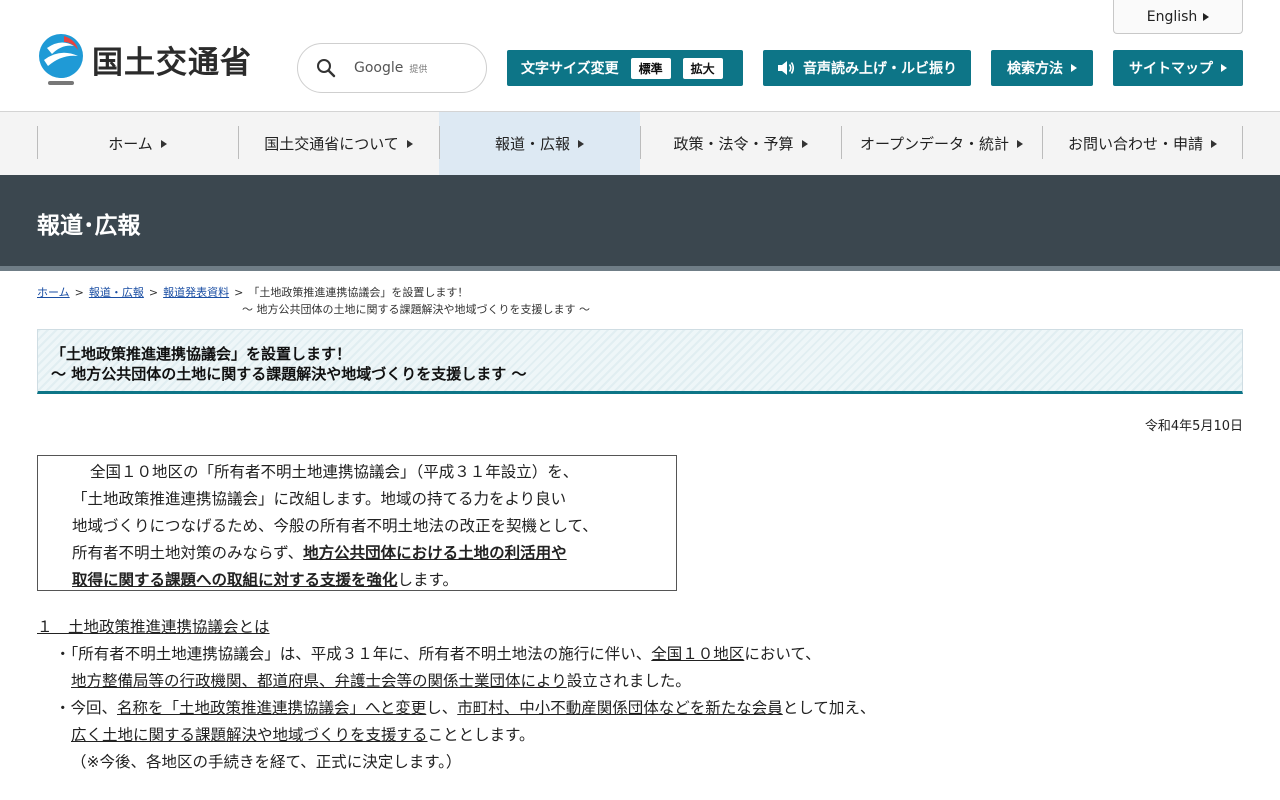  Describe the element at coordinates (1171, 69) in the screenshot. I see `sitemap-label: サイトマップ` at that location.